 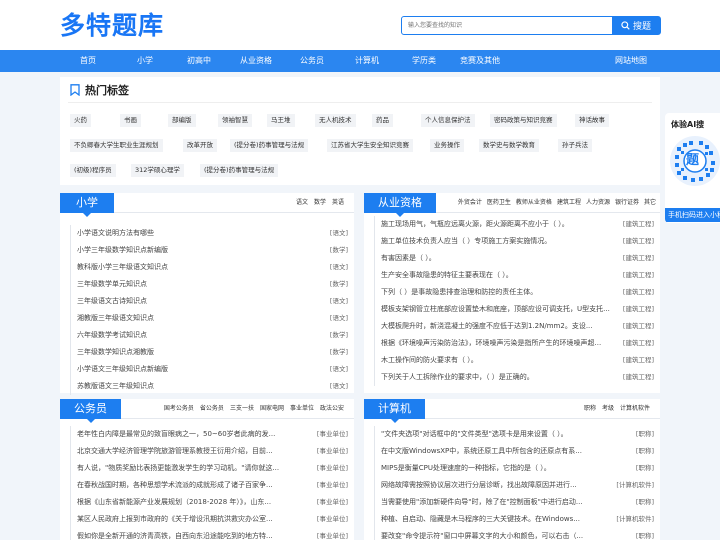 I want to click on panel-header: 公务员 国考公务员 省公务员 三支一扶 国家电网 事业单位 政法公安, so click(x=207, y=411).